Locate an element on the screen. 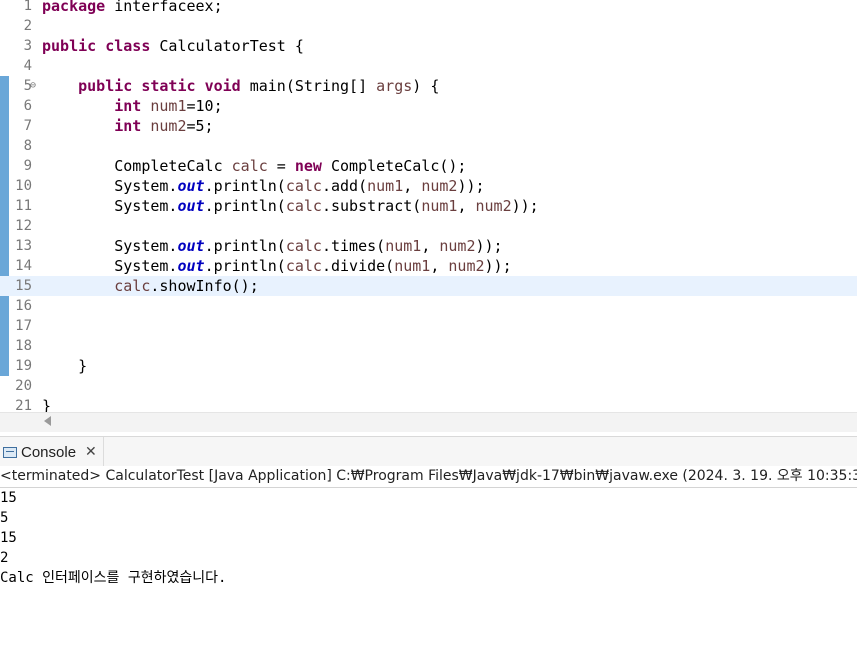  code-line: 1 package interfaceex; is located at coordinates (428, 8).